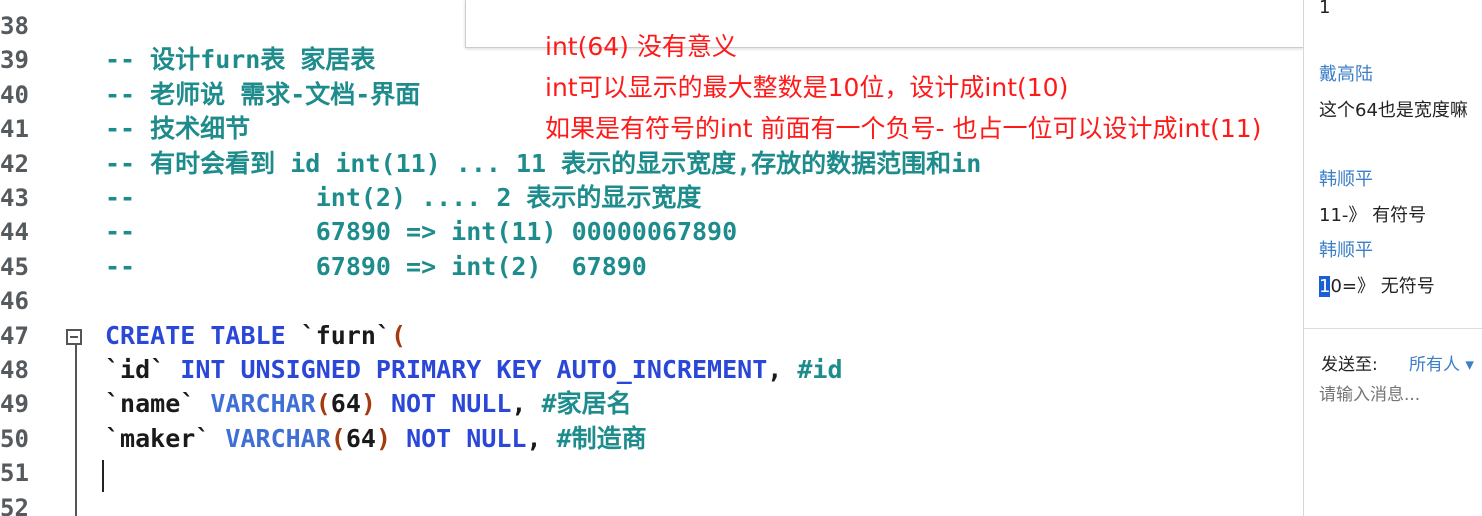  Describe the element at coordinates (14, 198) in the screenshot. I see `line-number: 43` at that location.